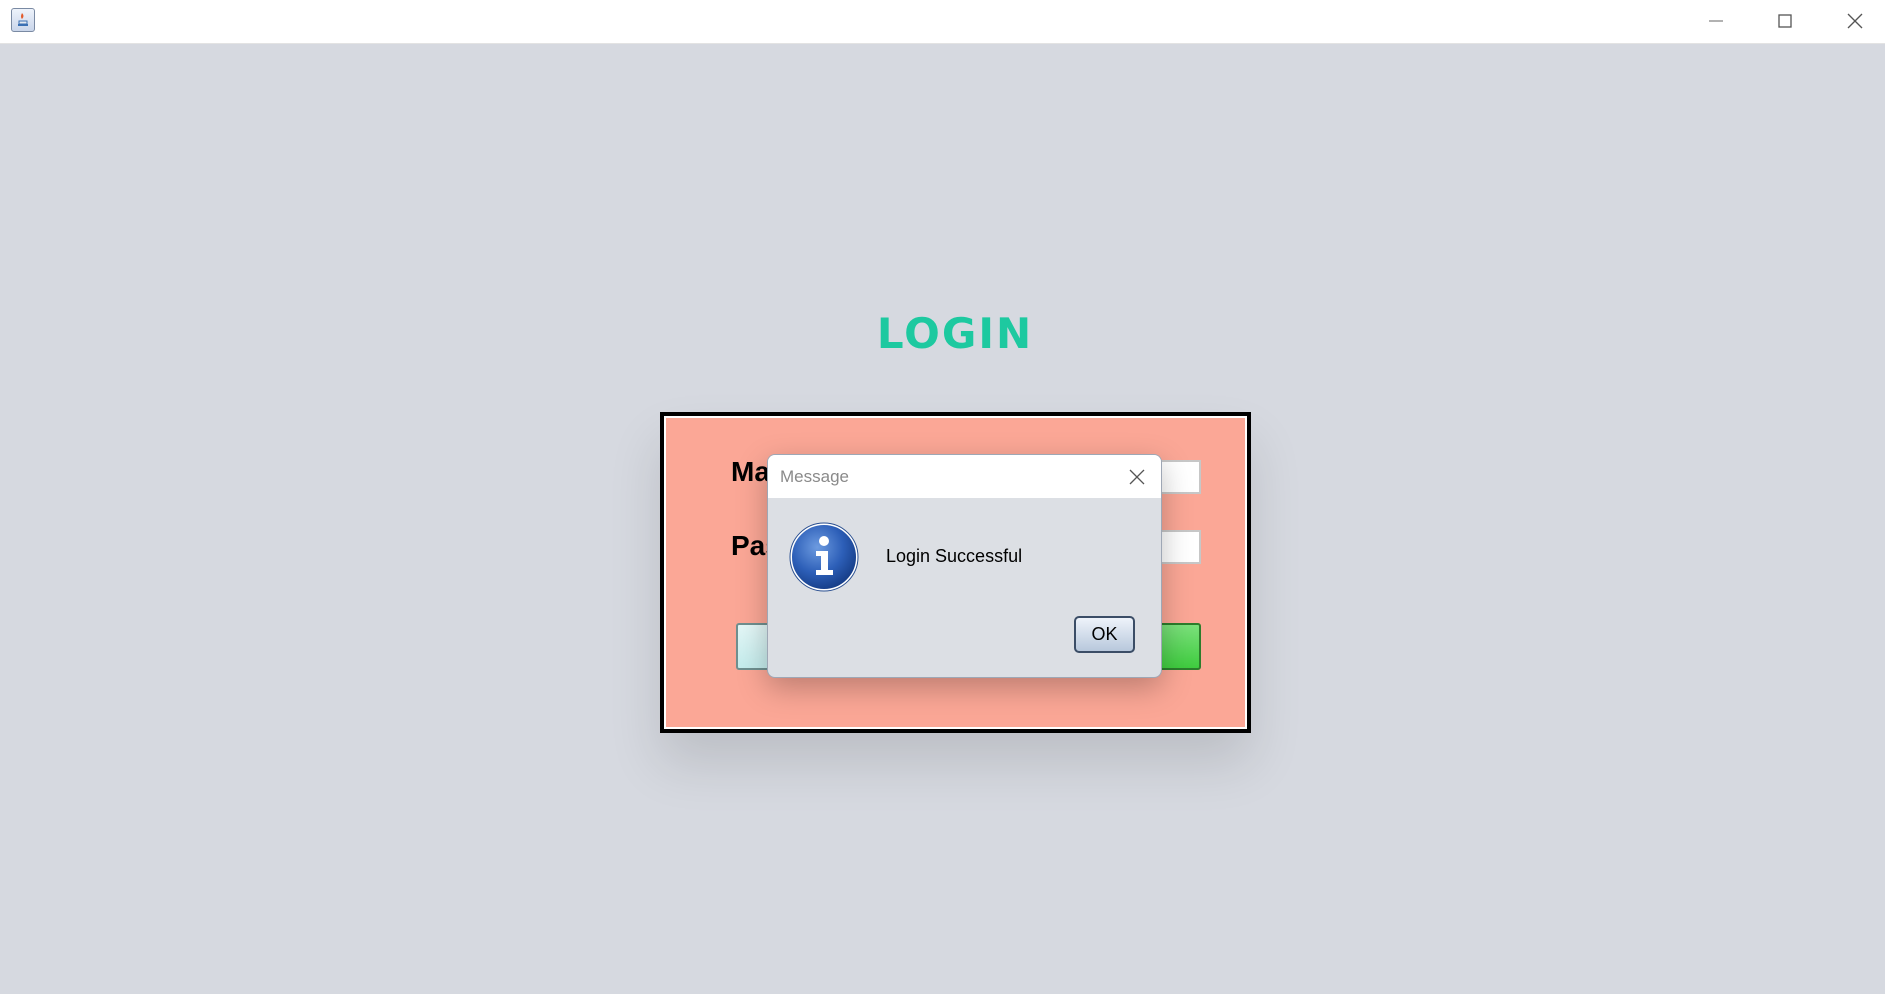  I want to click on dialog-close-button, so click(1137, 477).